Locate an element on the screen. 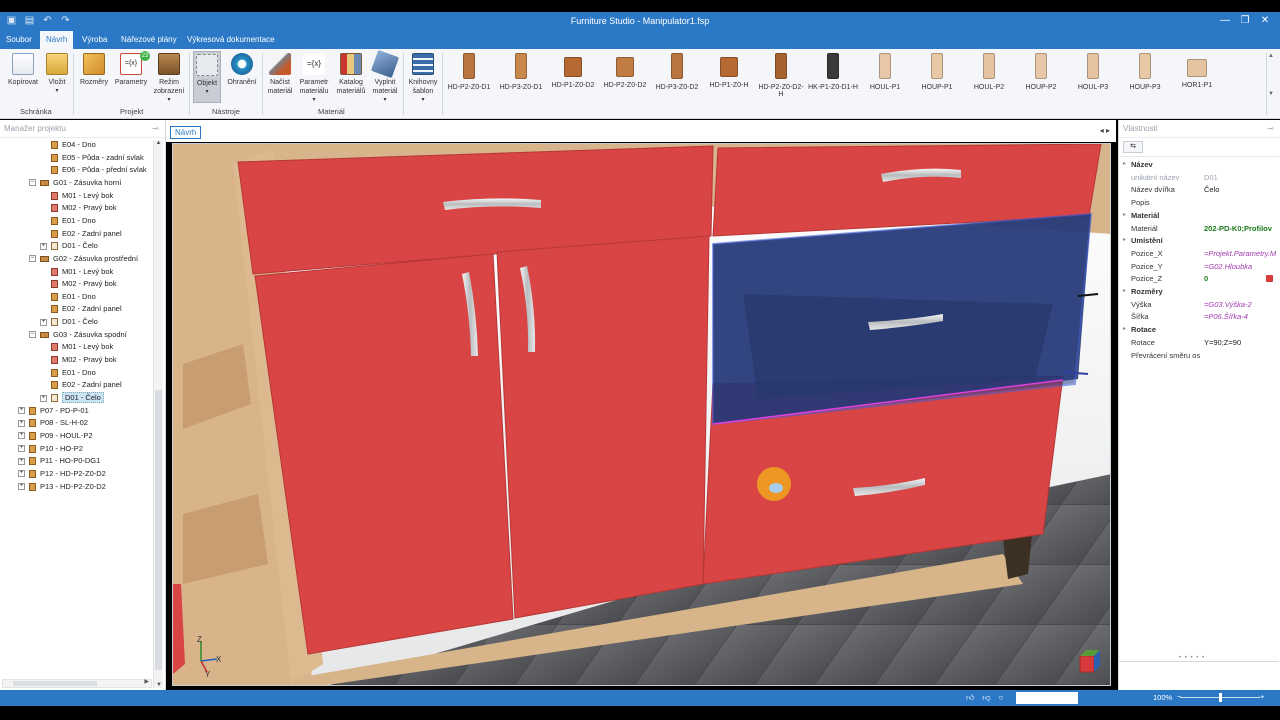 Image resolution: width=1280 pixels, height=720 pixels. close-icon: ✕ is located at coordinates (1265, 21).